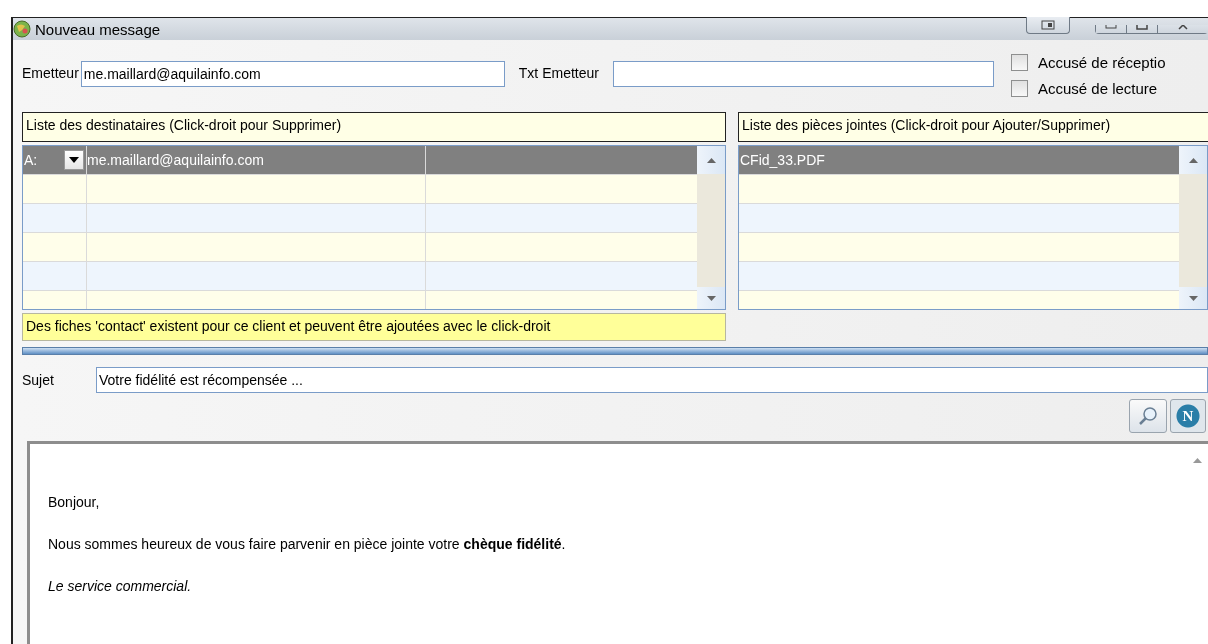  I want to click on recipient-type: A:, so click(31, 160).